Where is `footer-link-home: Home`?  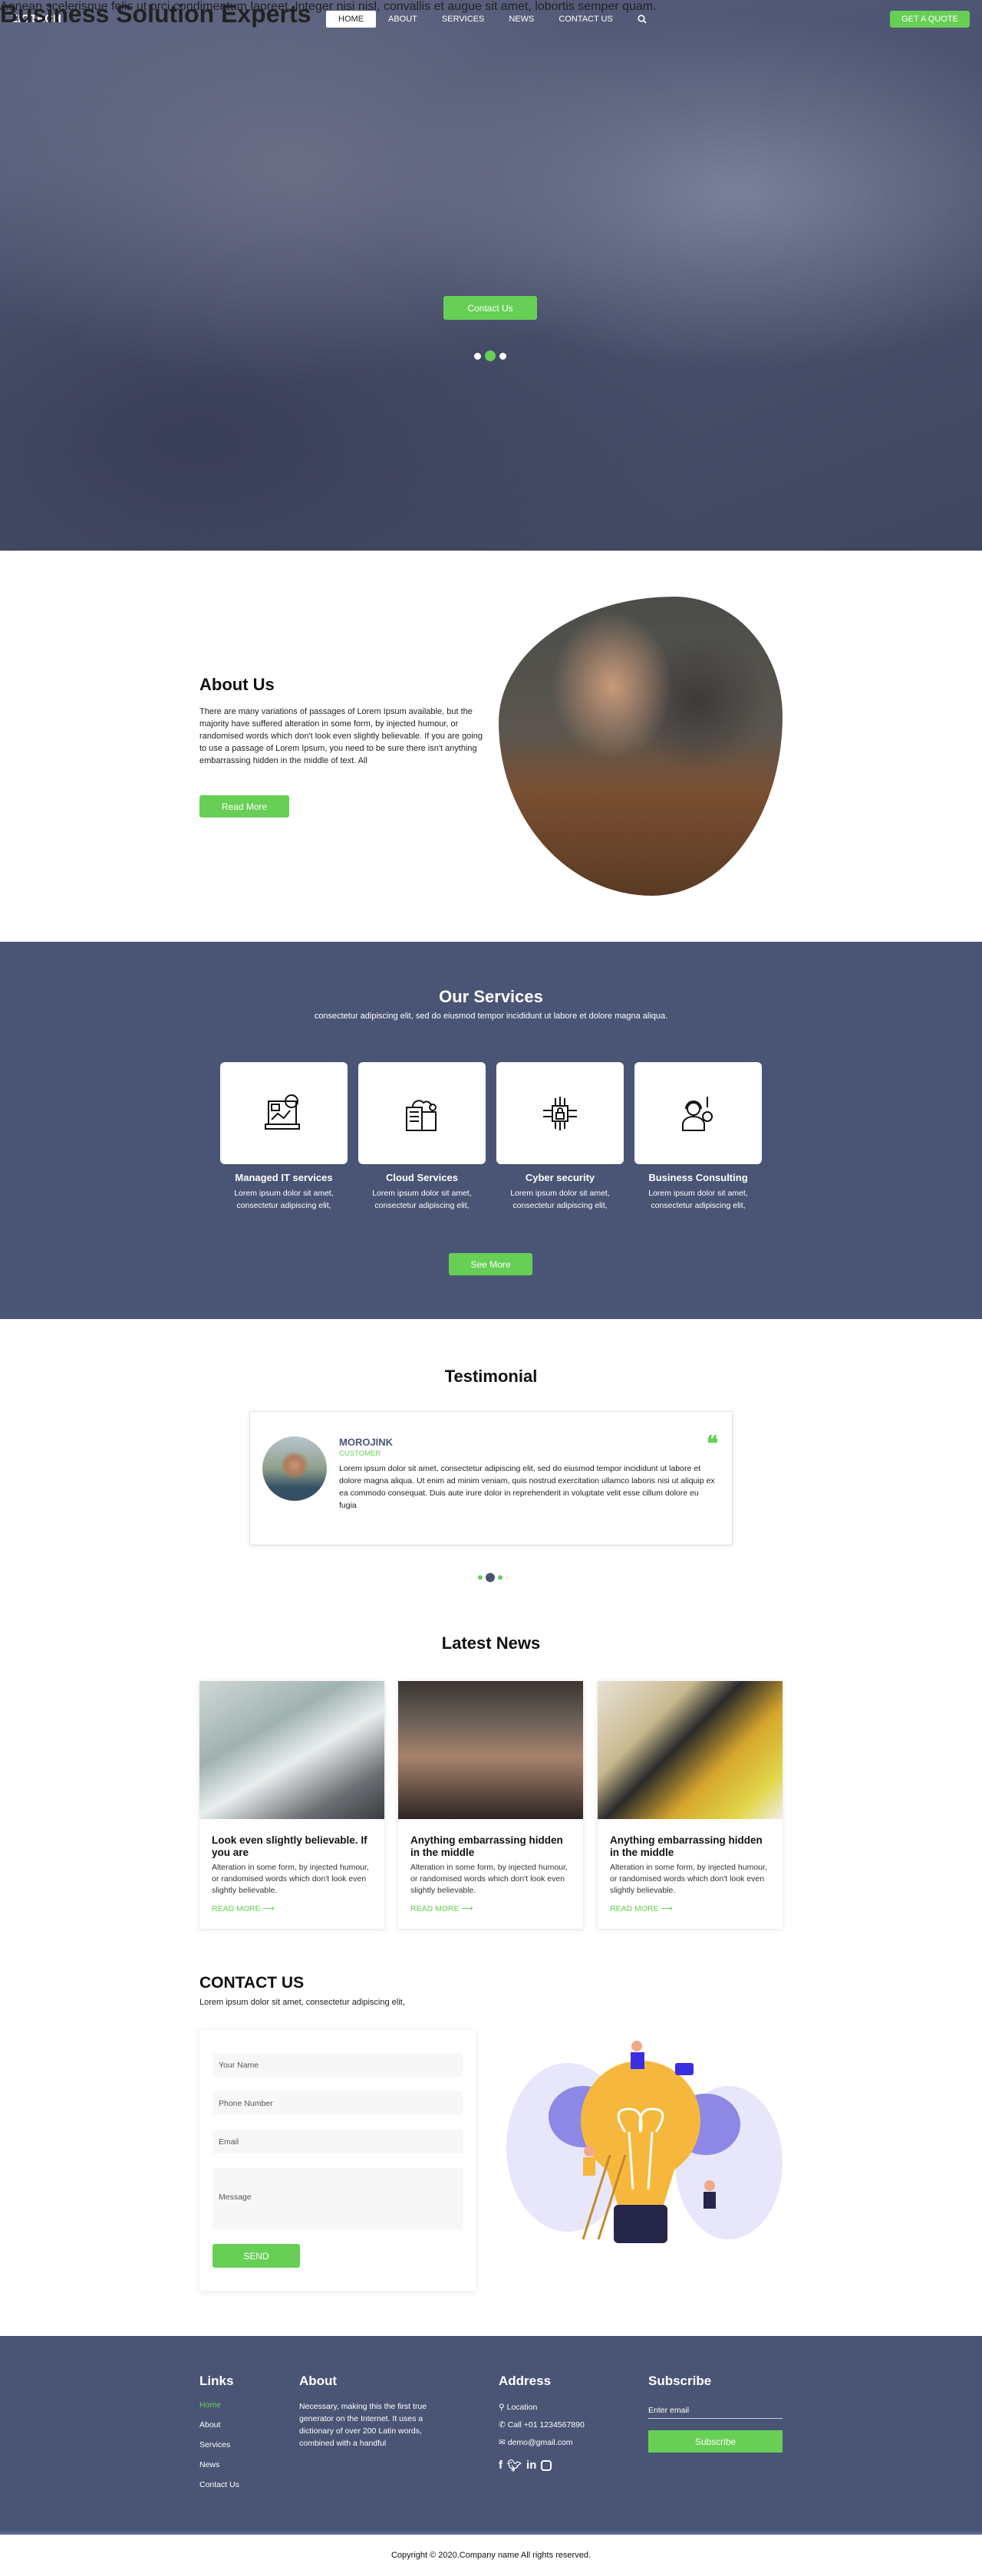 footer-link-home: Home is located at coordinates (210, 2405).